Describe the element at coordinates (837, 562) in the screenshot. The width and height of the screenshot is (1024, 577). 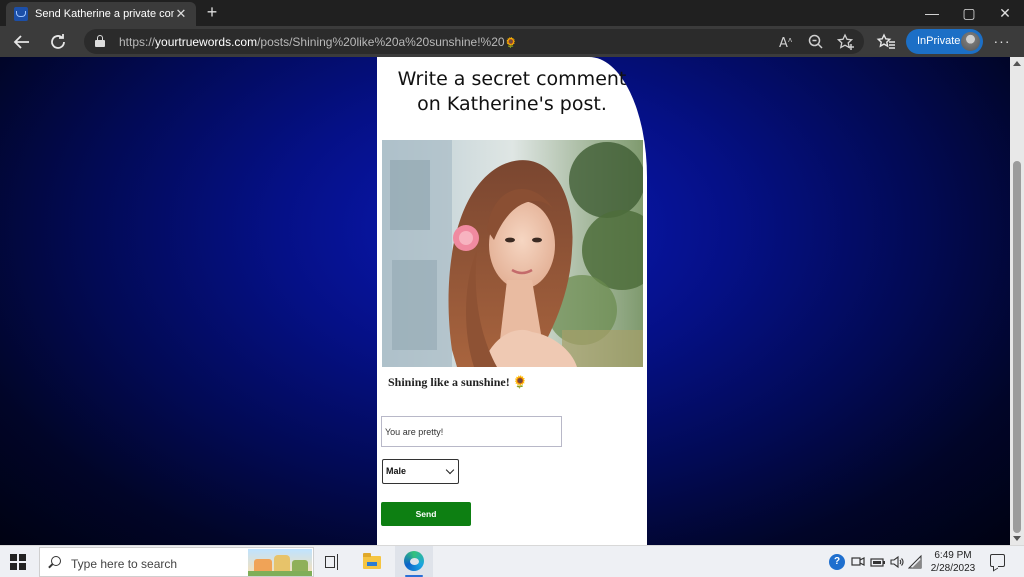
I see `help-icon: ?` at that location.